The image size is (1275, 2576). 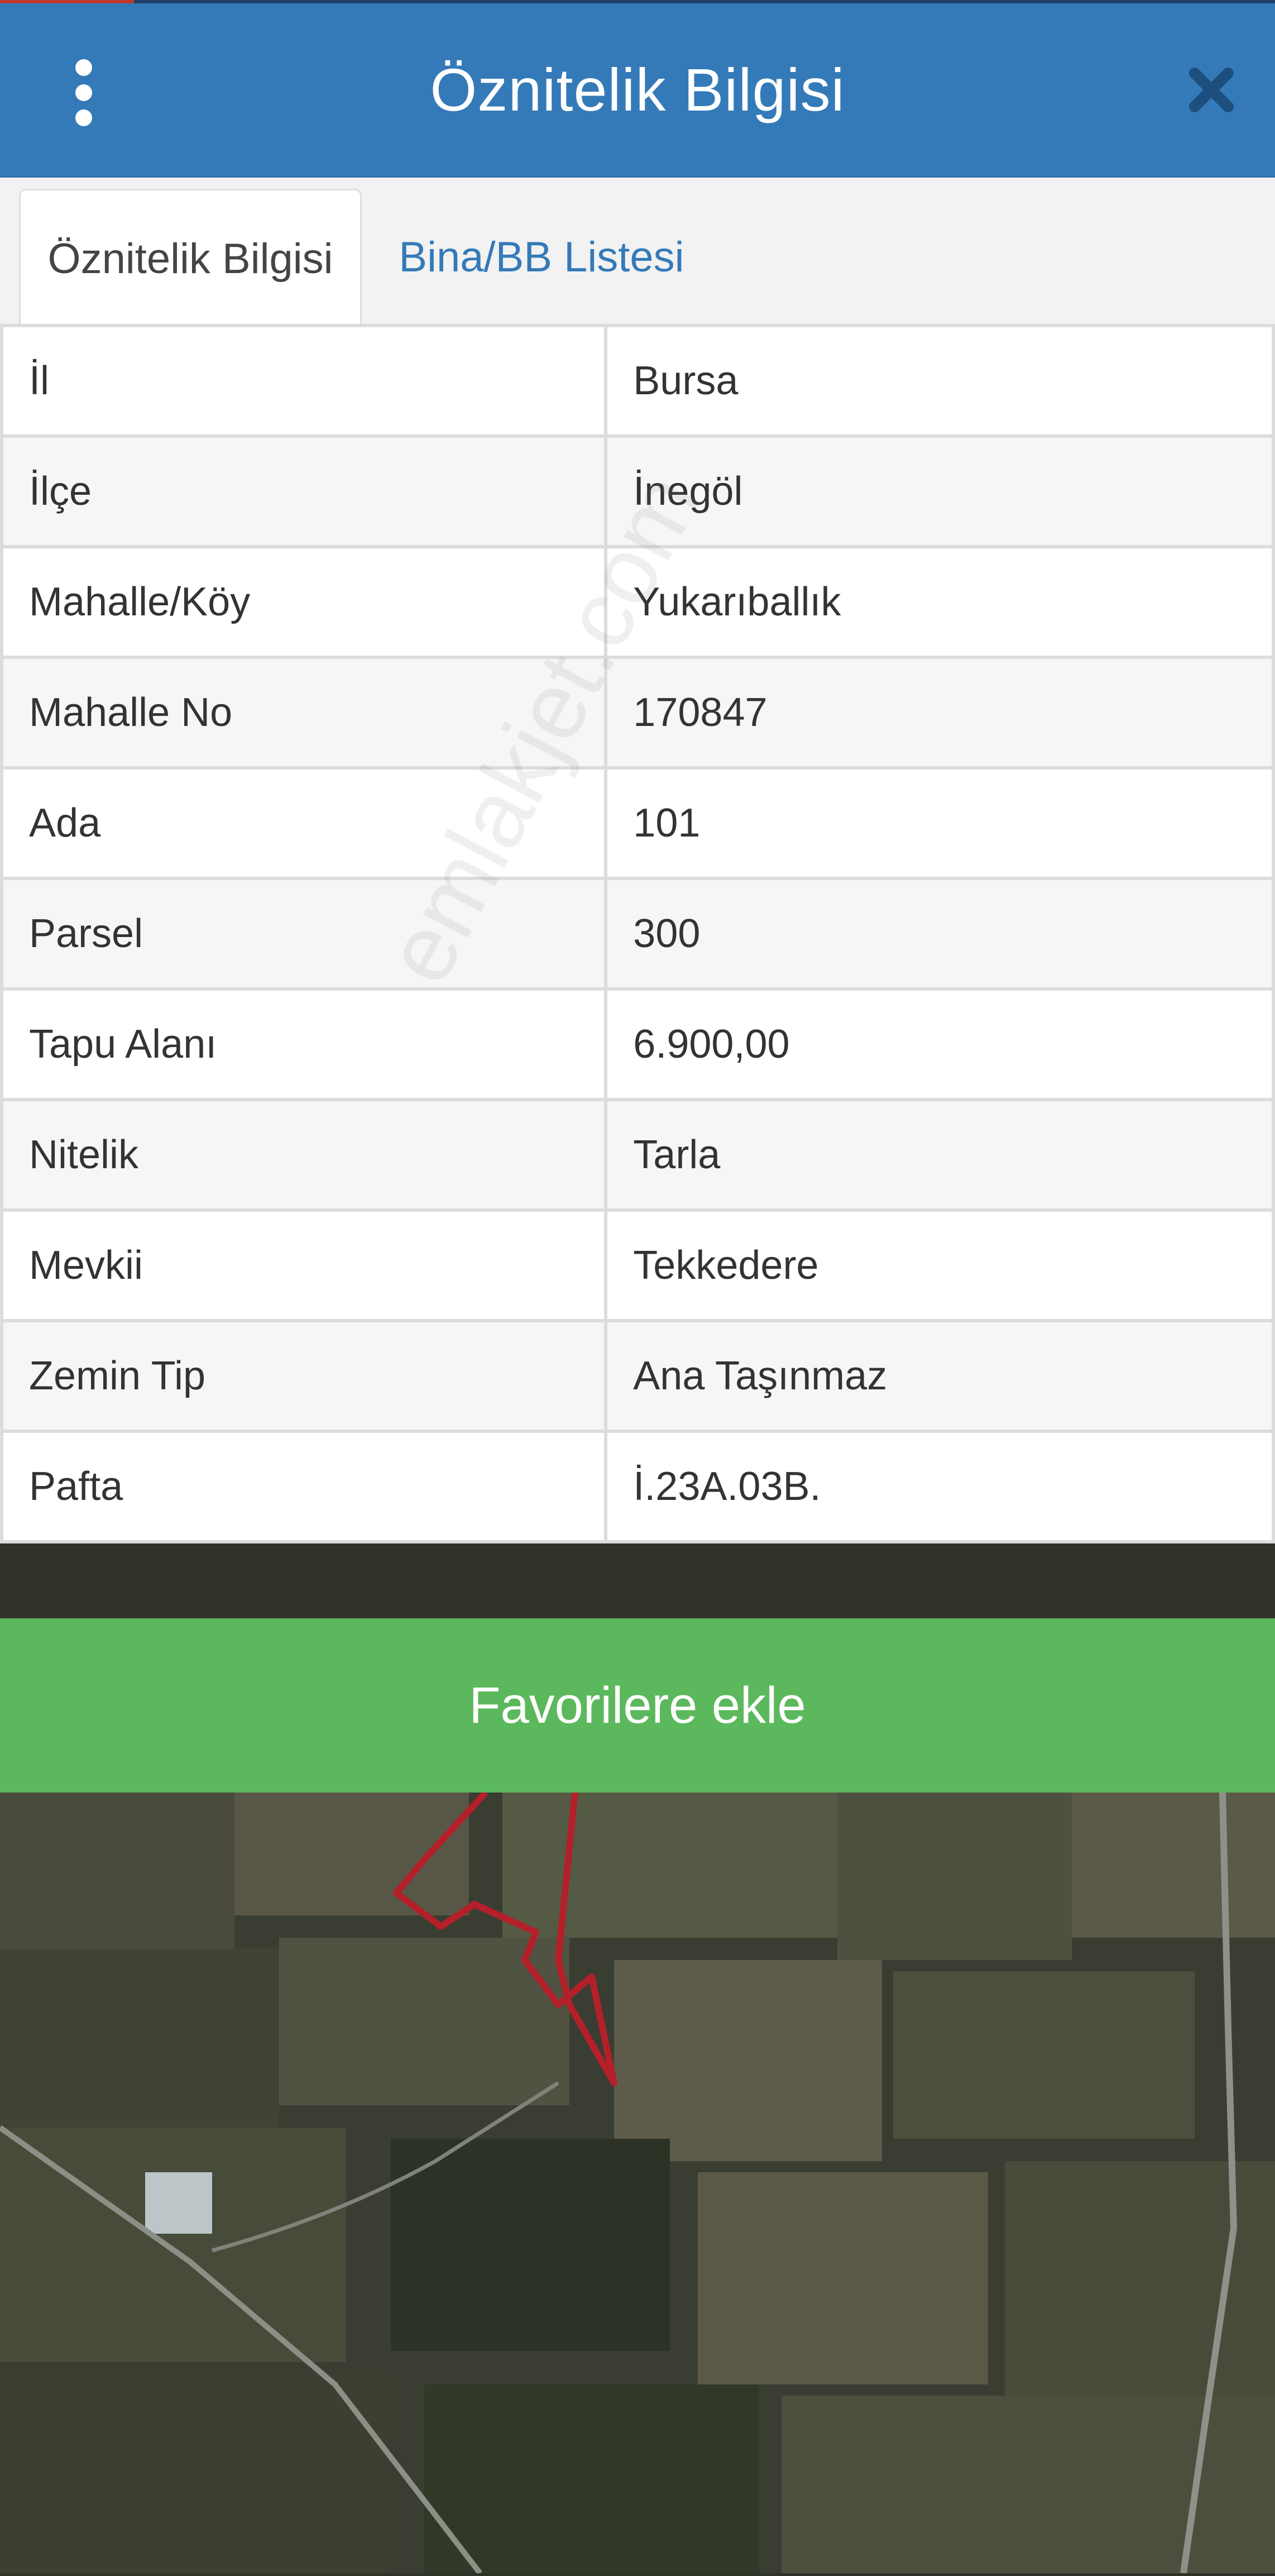 What do you see at coordinates (939, 602) in the screenshot?
I see `attribute-value: Yukarıballık` at bounding box center [939, 602].